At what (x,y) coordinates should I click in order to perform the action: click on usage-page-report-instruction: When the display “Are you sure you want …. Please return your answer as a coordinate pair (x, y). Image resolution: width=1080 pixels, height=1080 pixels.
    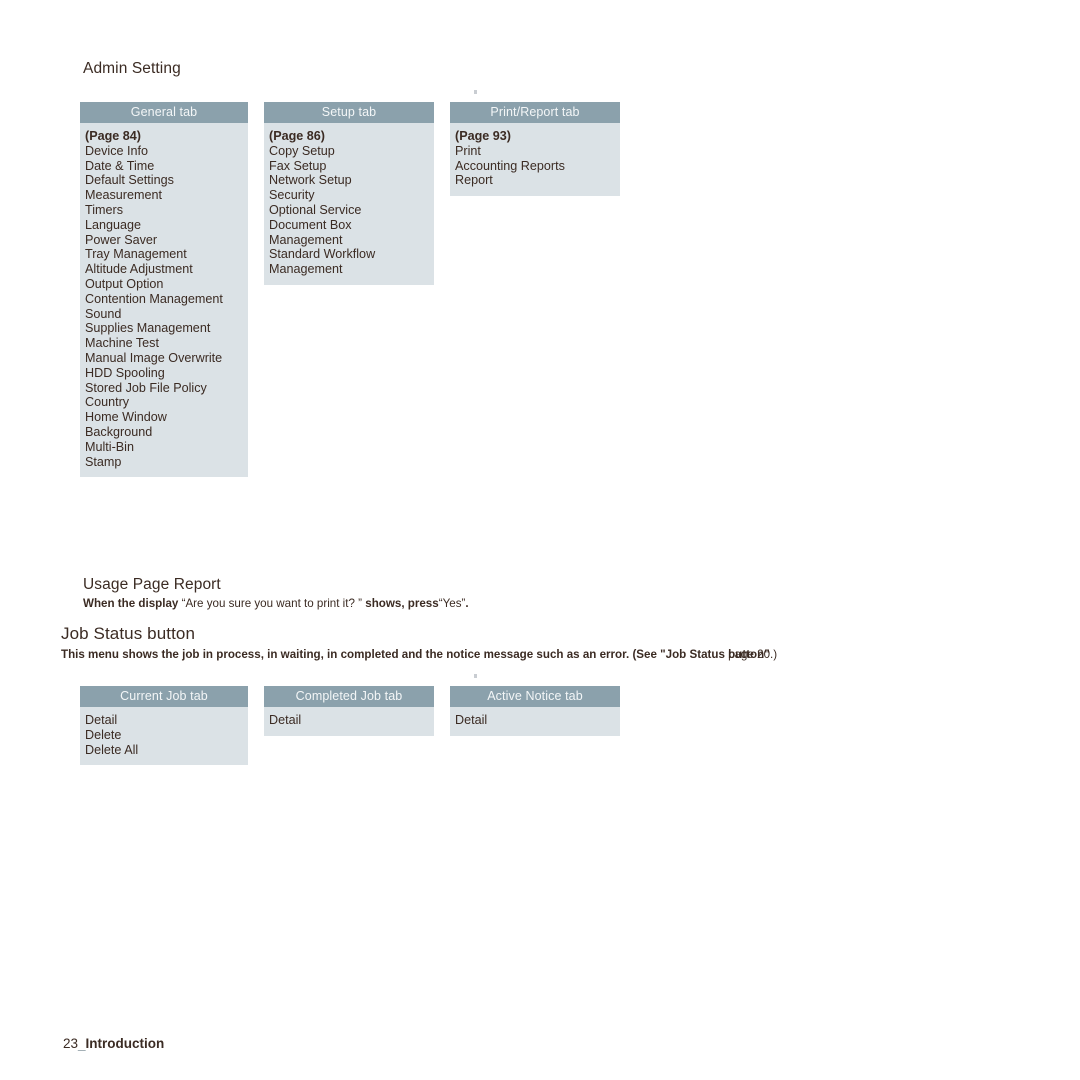
    Looking at the image, I should click on (276, 604).